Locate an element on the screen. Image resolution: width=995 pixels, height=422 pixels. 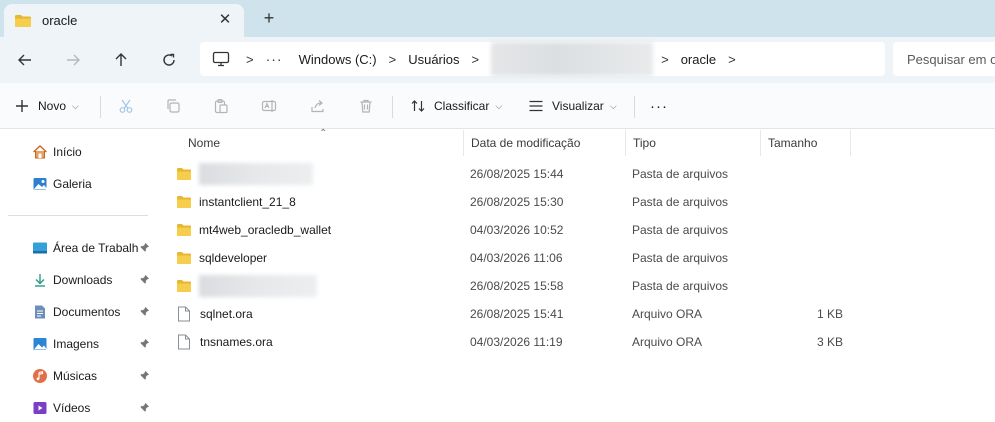
refresh-button is located at coordinates (169, 60).